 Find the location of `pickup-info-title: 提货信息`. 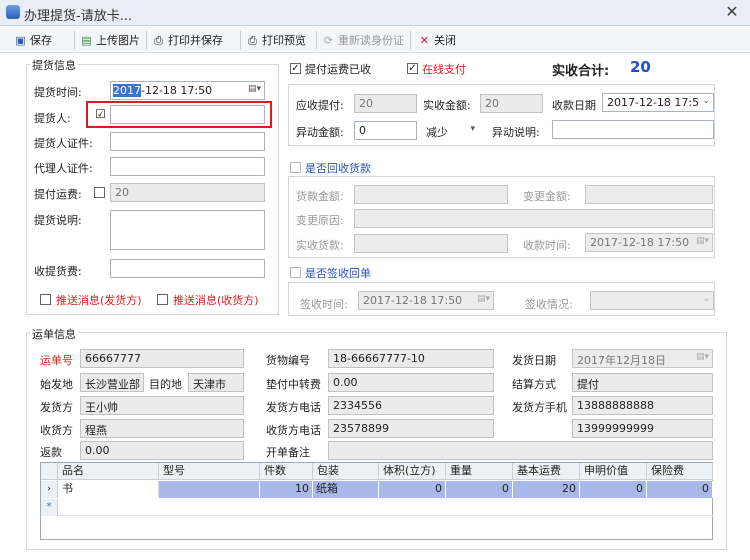

pickup-info-title: 提货信息 is located at coordinates (54, 65).